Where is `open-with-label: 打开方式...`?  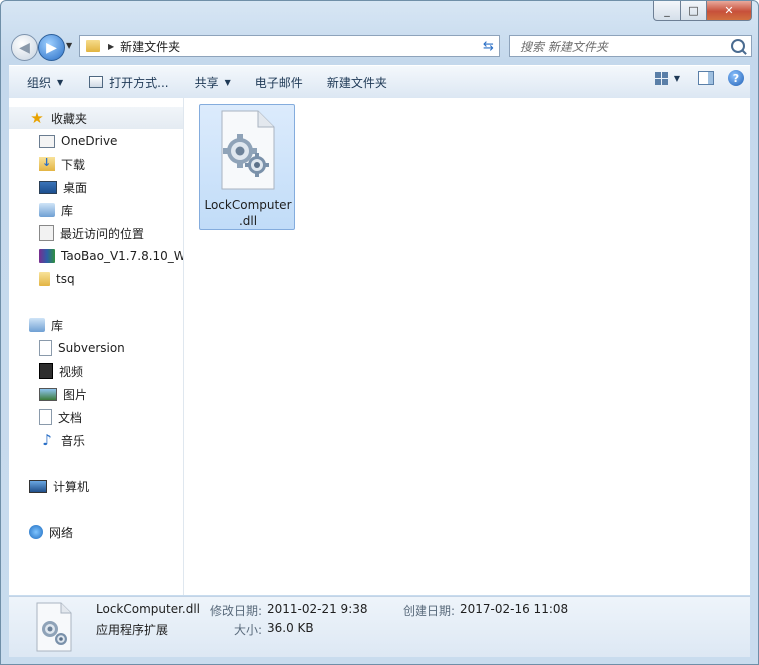 open-with-label: 打开方式... is located at coordinates (139, 82).